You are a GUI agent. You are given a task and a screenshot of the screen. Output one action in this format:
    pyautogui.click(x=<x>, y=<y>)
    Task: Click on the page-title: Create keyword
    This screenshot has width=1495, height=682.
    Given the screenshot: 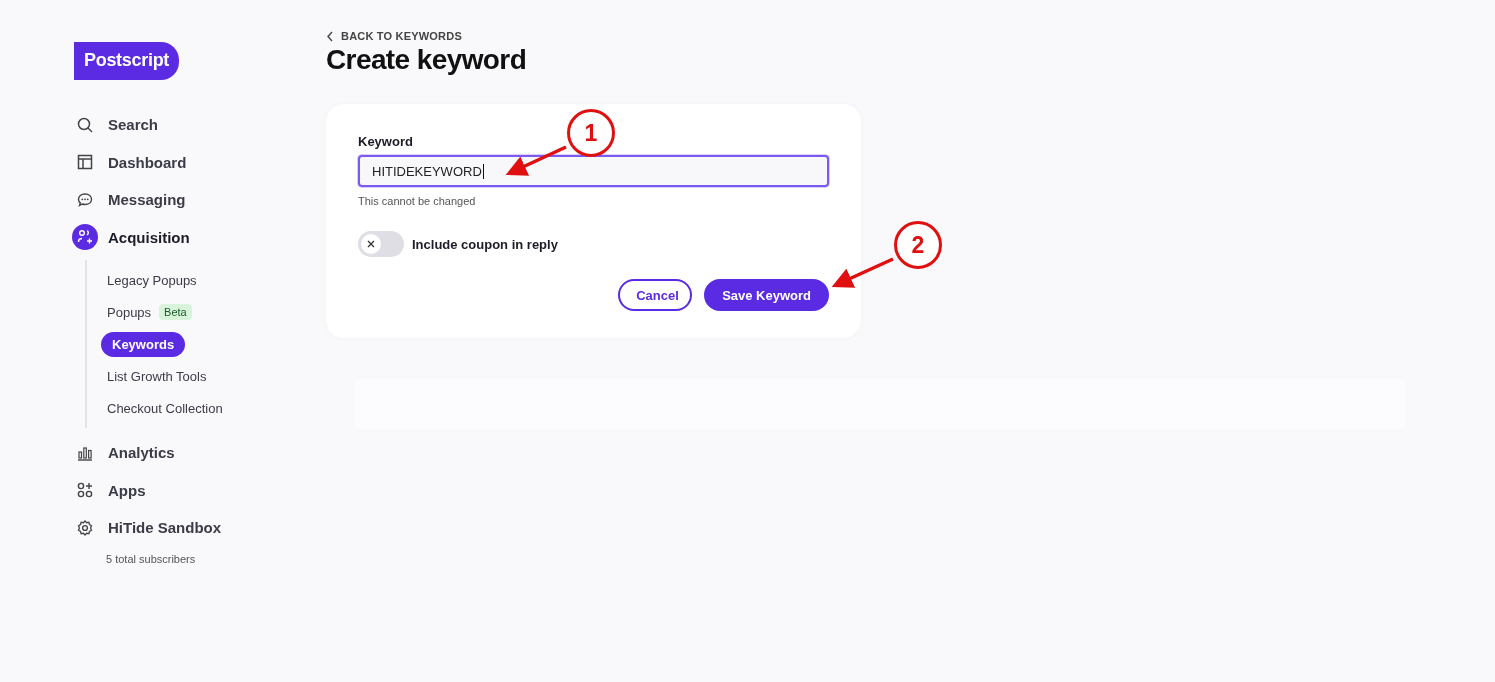 What is the action you would take?
    pyautogui.click(x=427, y=60)
    